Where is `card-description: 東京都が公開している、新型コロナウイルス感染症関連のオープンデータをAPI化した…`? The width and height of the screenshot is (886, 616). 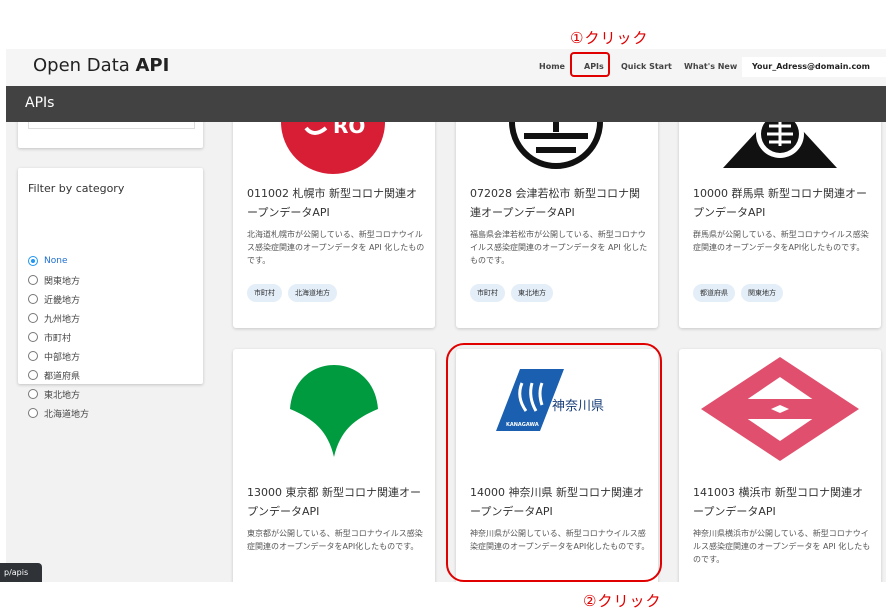 card-description: 東京都が公開している、新型コロナウイルス感染症関連のオープンデータをAPI化した… is located at coordinates (335, 540).